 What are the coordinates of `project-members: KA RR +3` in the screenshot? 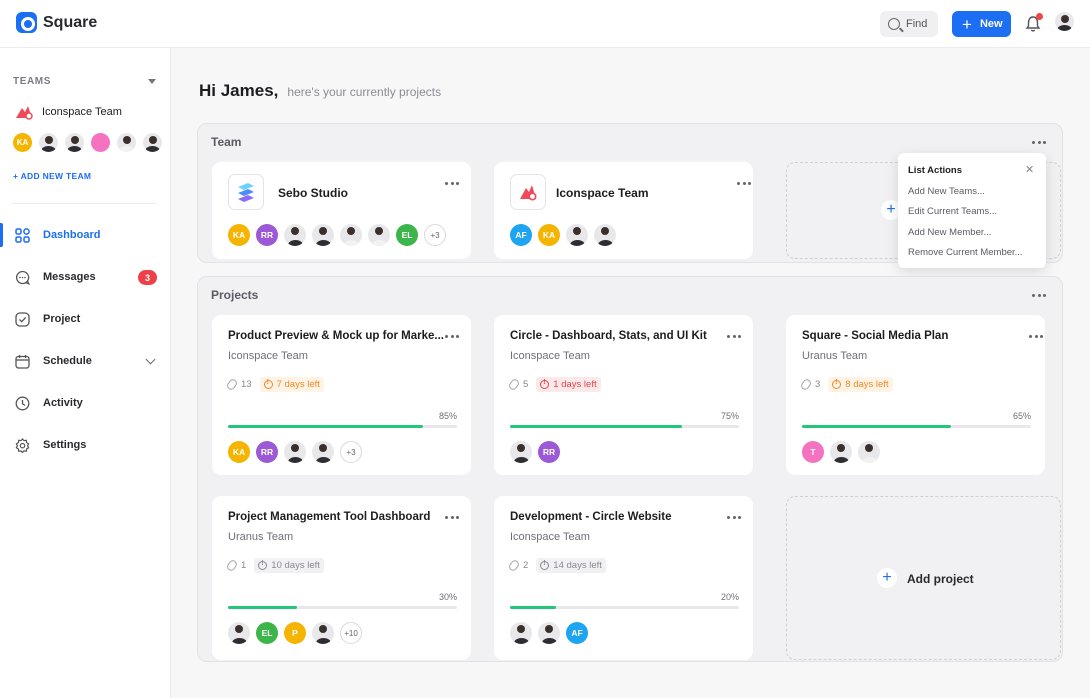 It's located at (295, 452).